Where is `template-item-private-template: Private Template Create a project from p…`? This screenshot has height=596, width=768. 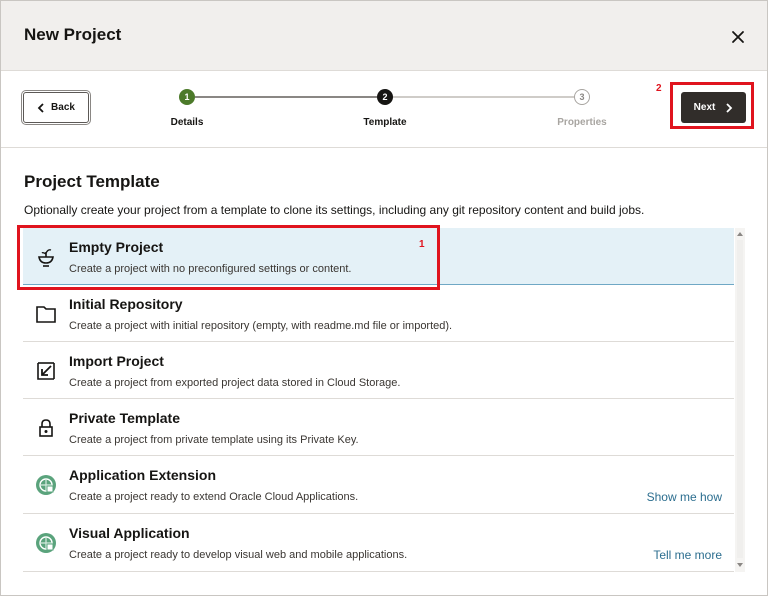
template-item-private-template: Private Template Create a project from p… is located at coordinates (378, 427).